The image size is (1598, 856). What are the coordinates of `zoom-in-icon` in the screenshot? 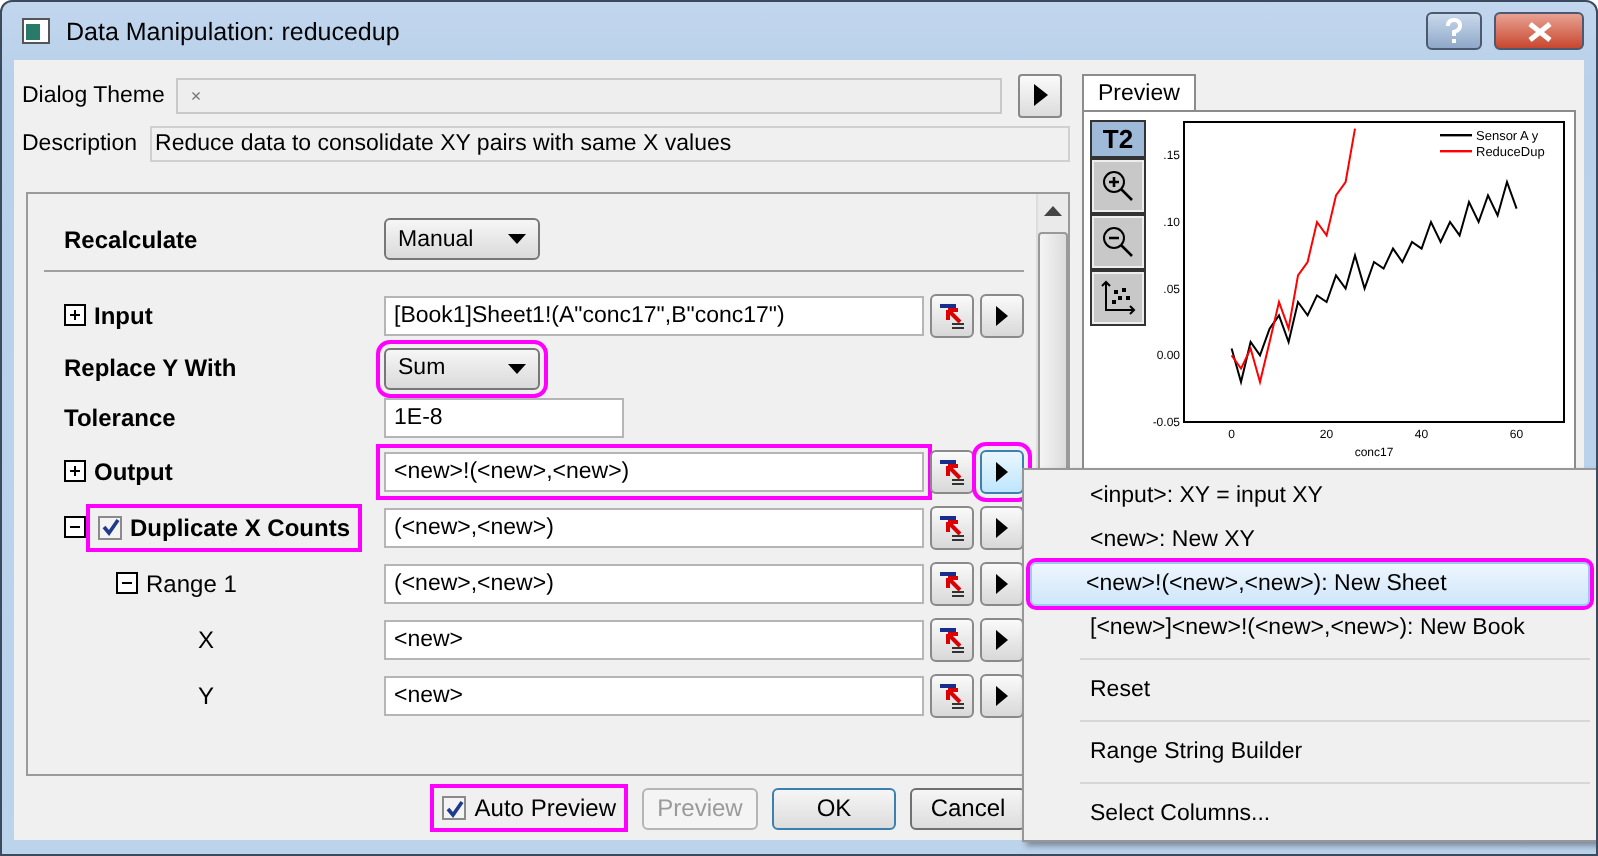 It's located at (1118, 186).